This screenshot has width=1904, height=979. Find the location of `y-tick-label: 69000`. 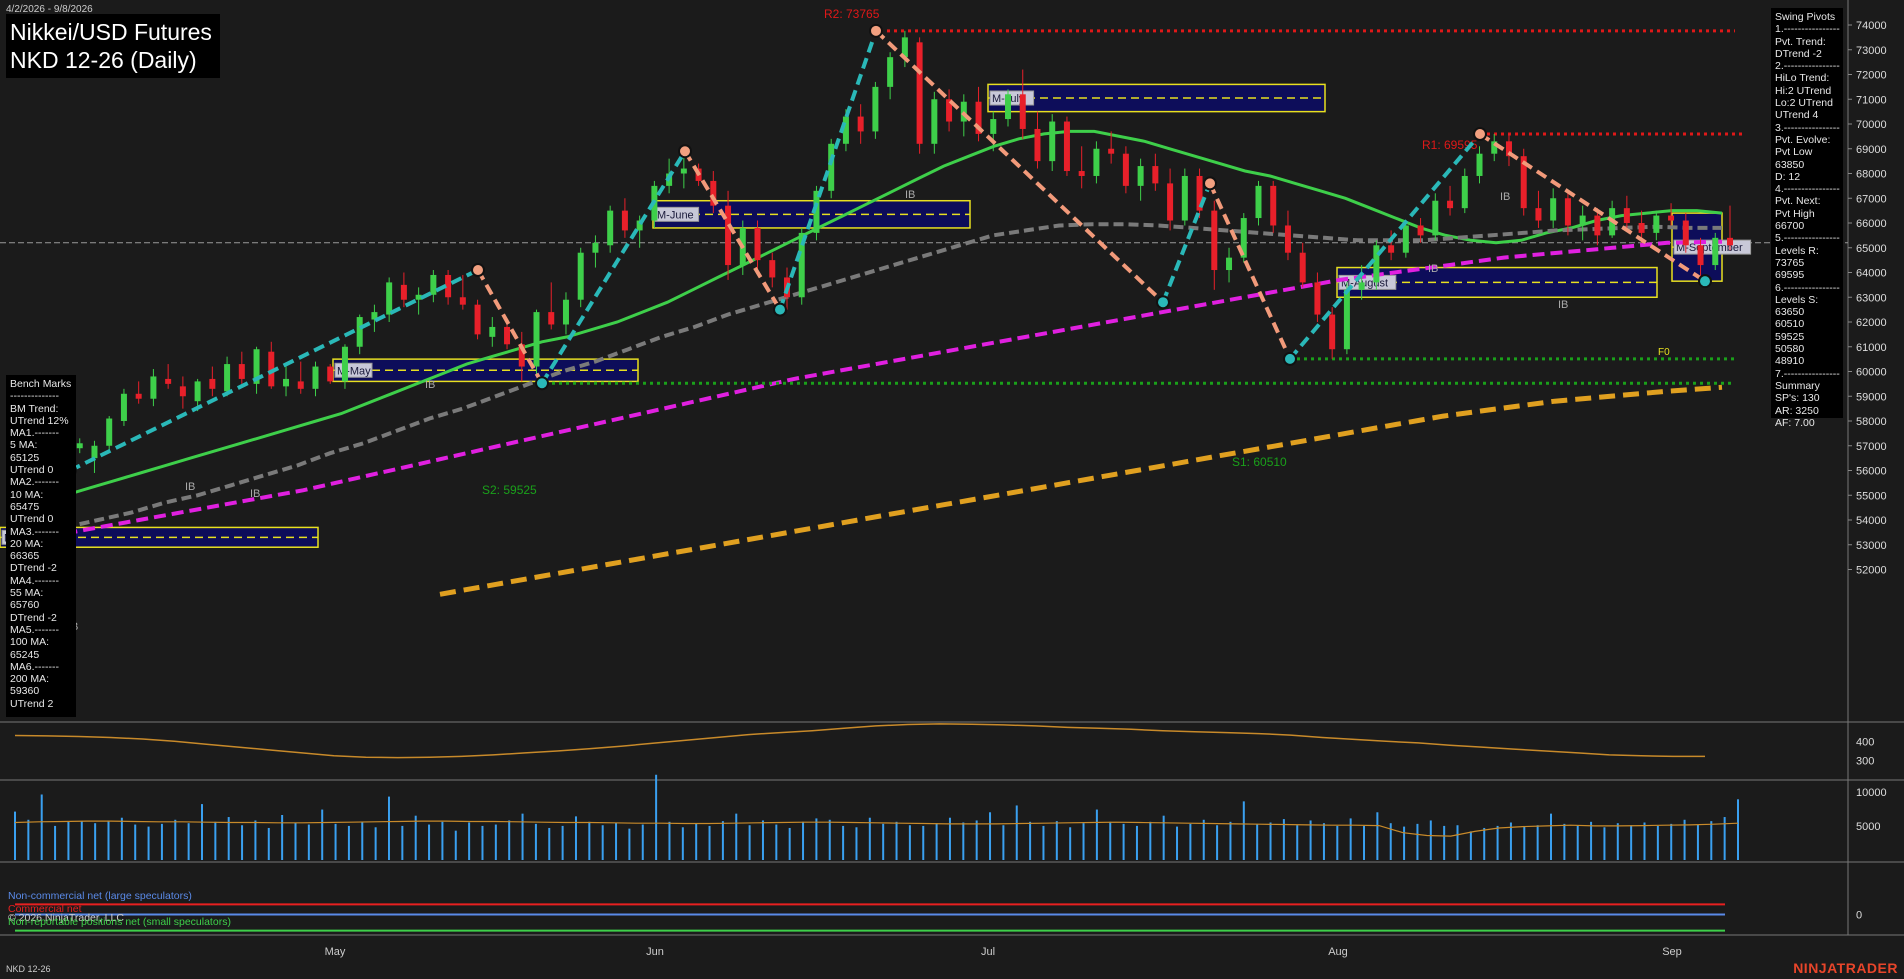

y-tick-label: 69000 is located at coordinates (1871, 150).